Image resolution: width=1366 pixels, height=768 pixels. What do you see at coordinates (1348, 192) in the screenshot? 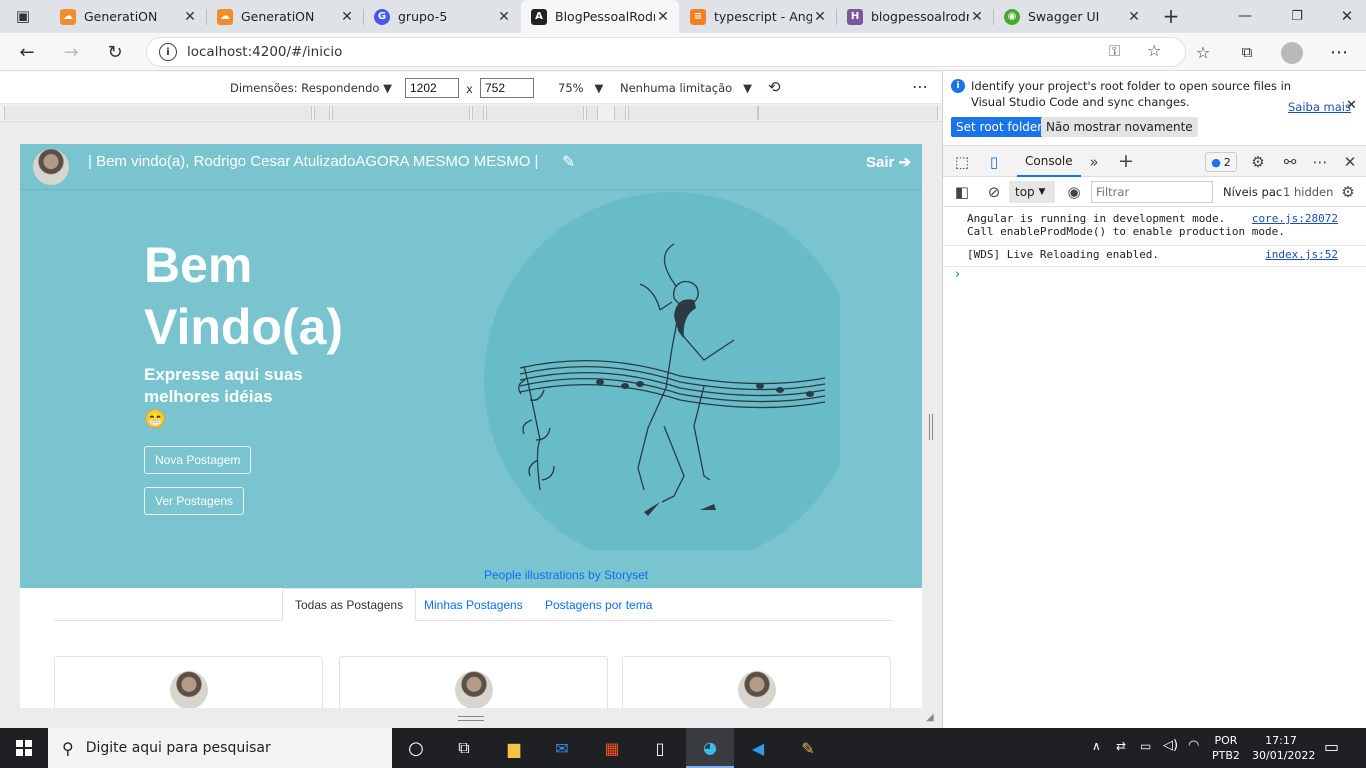
I see `console-settings-icon: ⚙` at bounding box center [1348, 192].